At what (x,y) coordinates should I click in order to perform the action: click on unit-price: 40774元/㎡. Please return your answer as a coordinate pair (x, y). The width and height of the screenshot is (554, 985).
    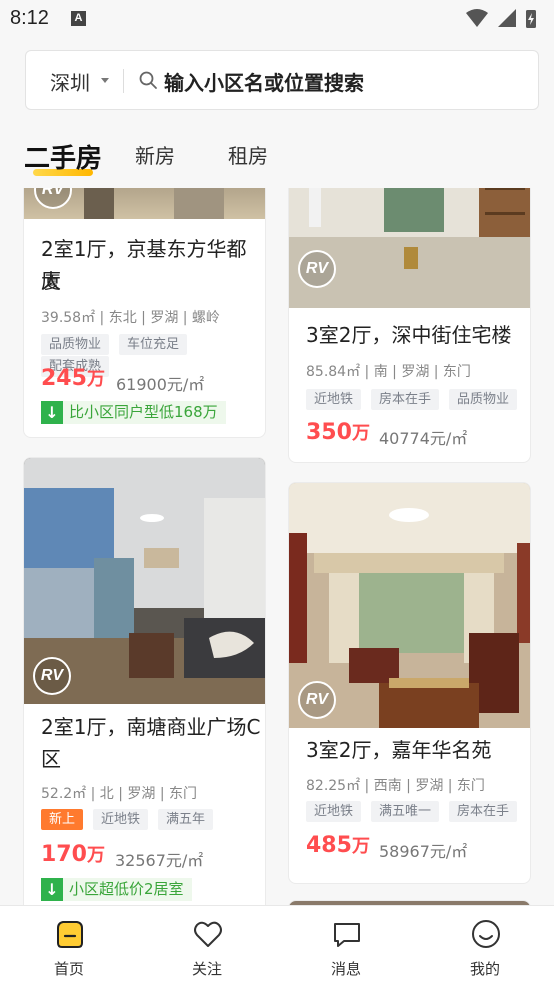
    Looking at the image, I should click on (423, 438).